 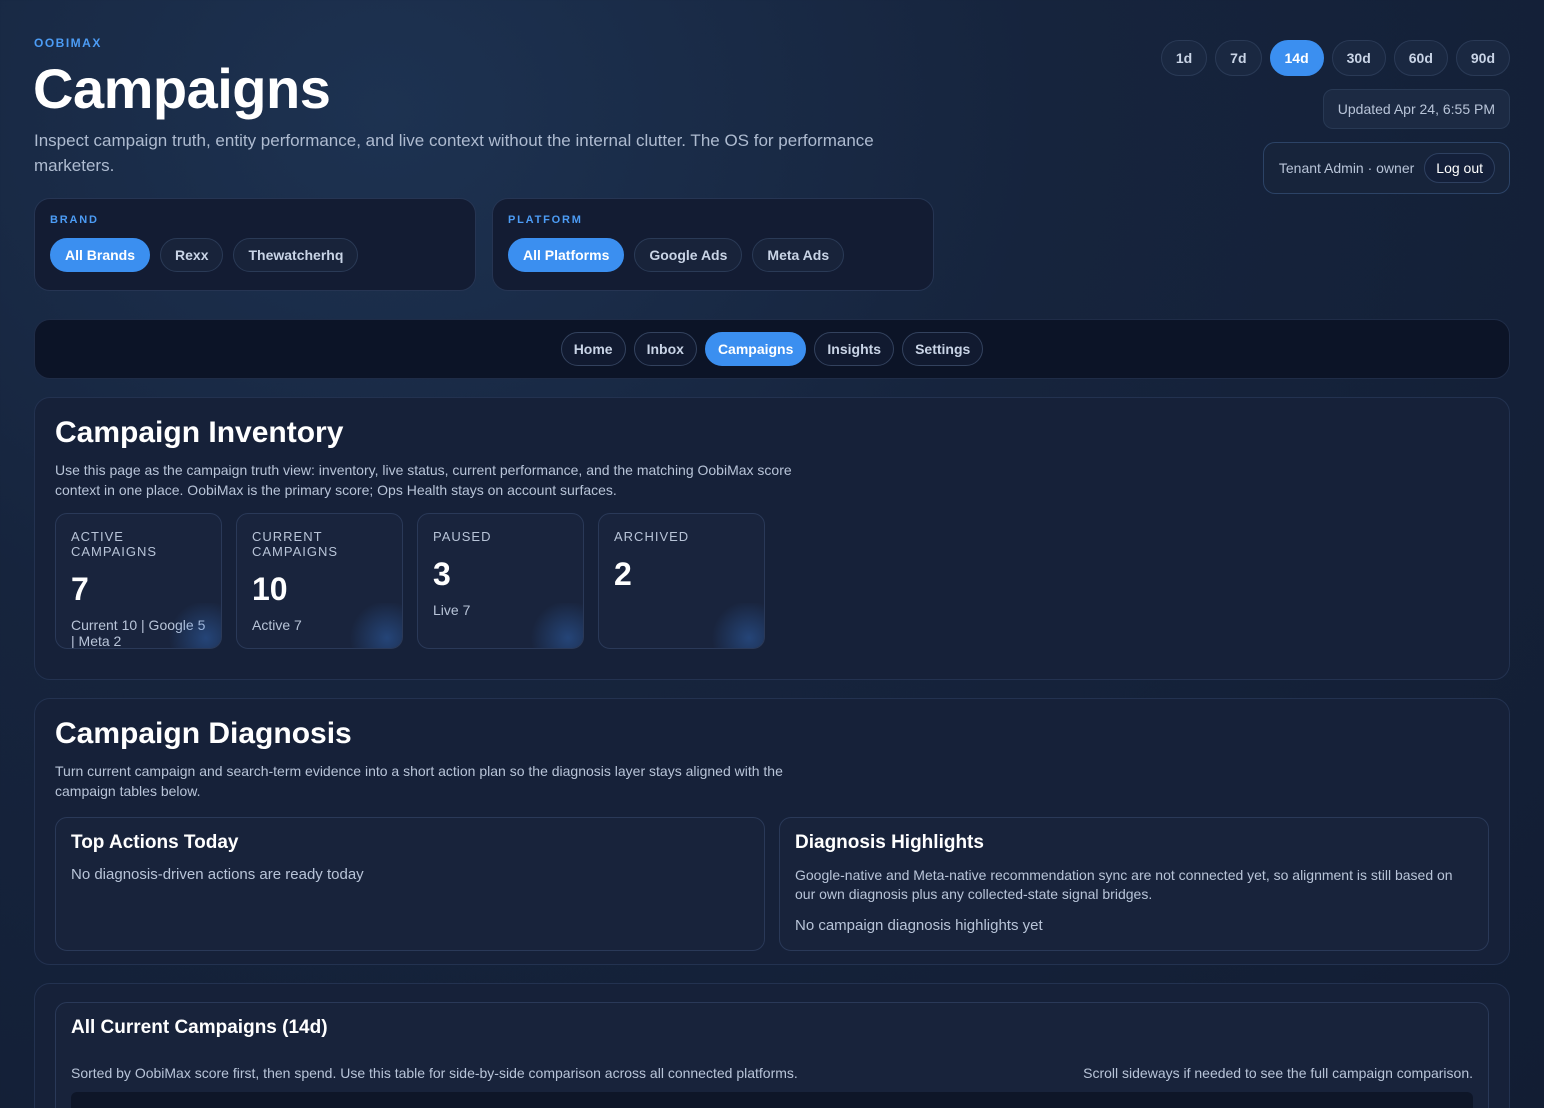 What do you see at coordinates (593, 349) in the screenshot?
I see `tab-home: Home` at bounding box center [593, 349].